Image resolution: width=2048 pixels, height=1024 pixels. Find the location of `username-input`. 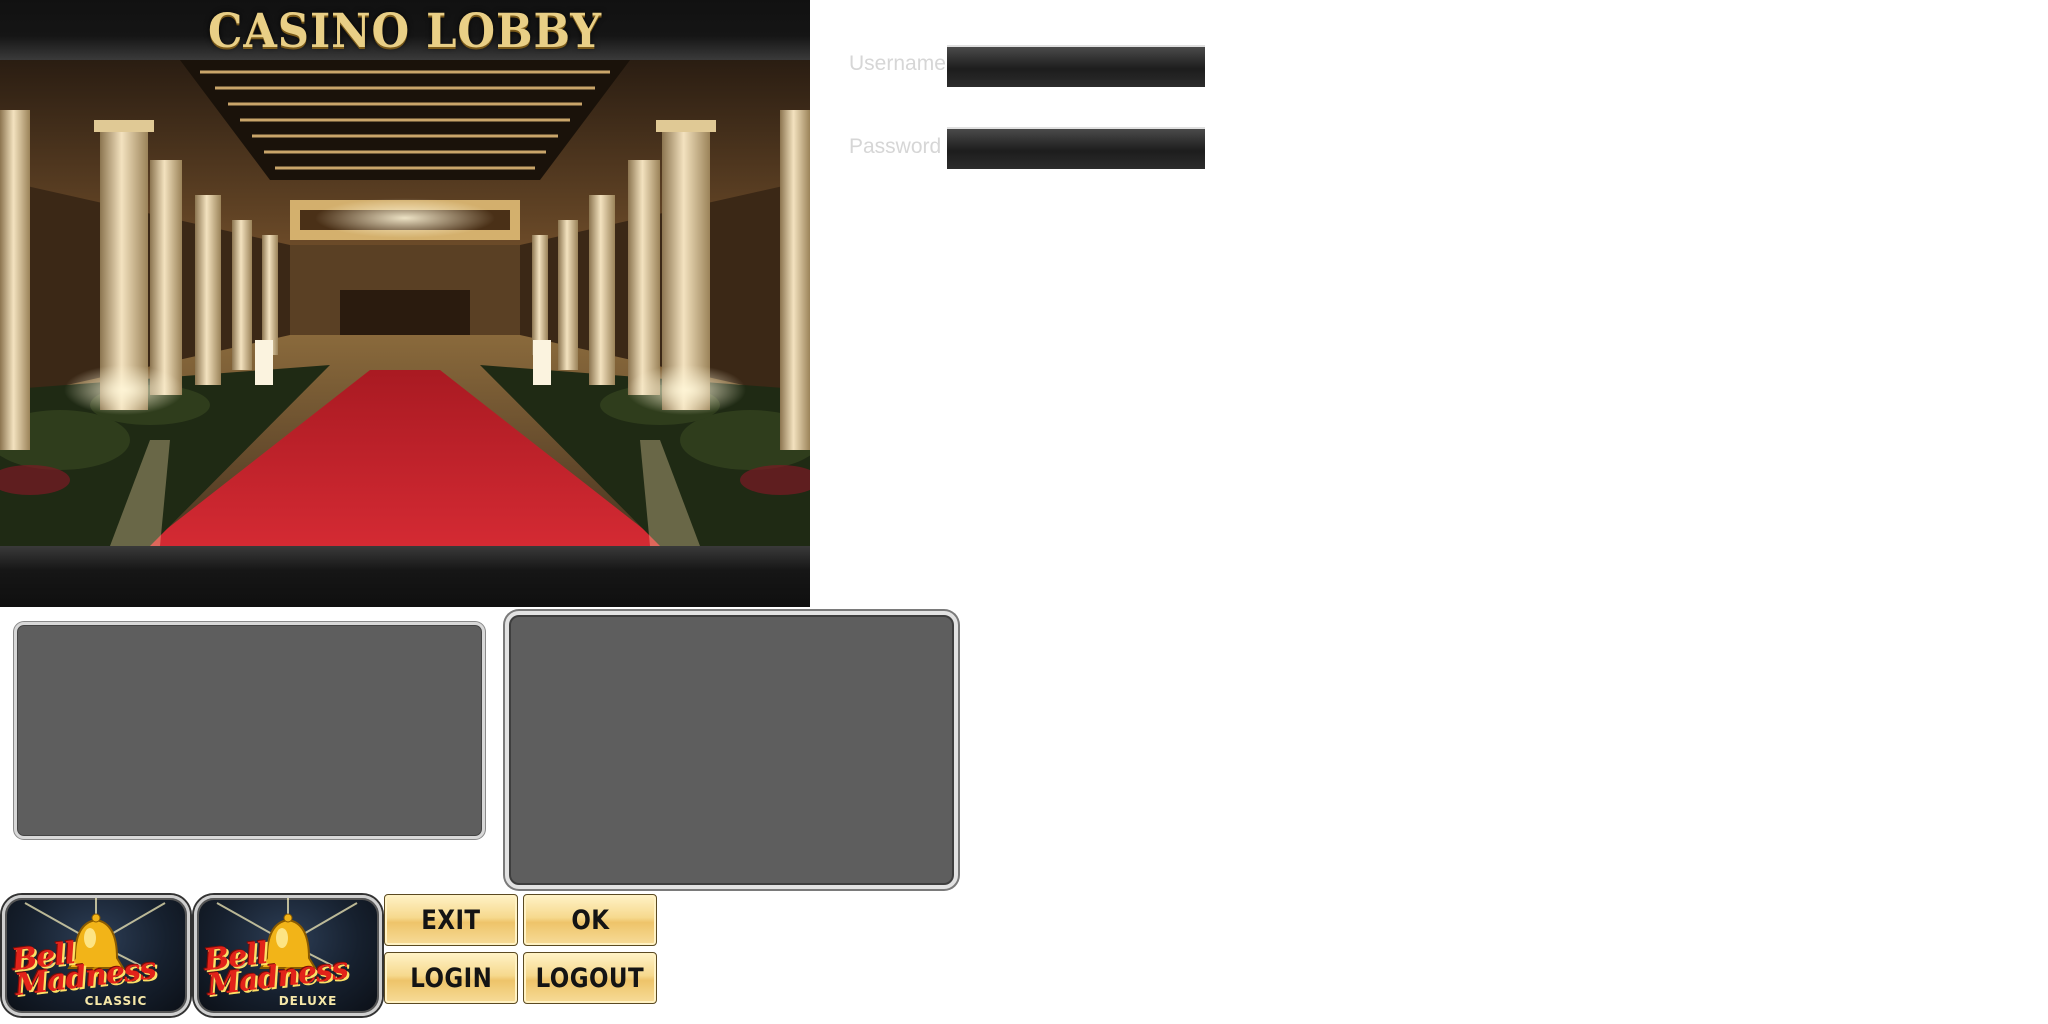

username-input is located at coordinates (1076, 66).